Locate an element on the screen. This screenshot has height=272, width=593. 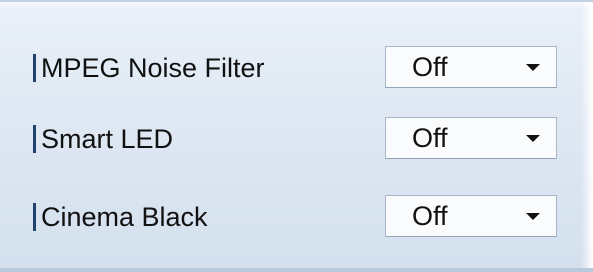
cinema-black-dropdown: Off is located at coordinates (471, 216).